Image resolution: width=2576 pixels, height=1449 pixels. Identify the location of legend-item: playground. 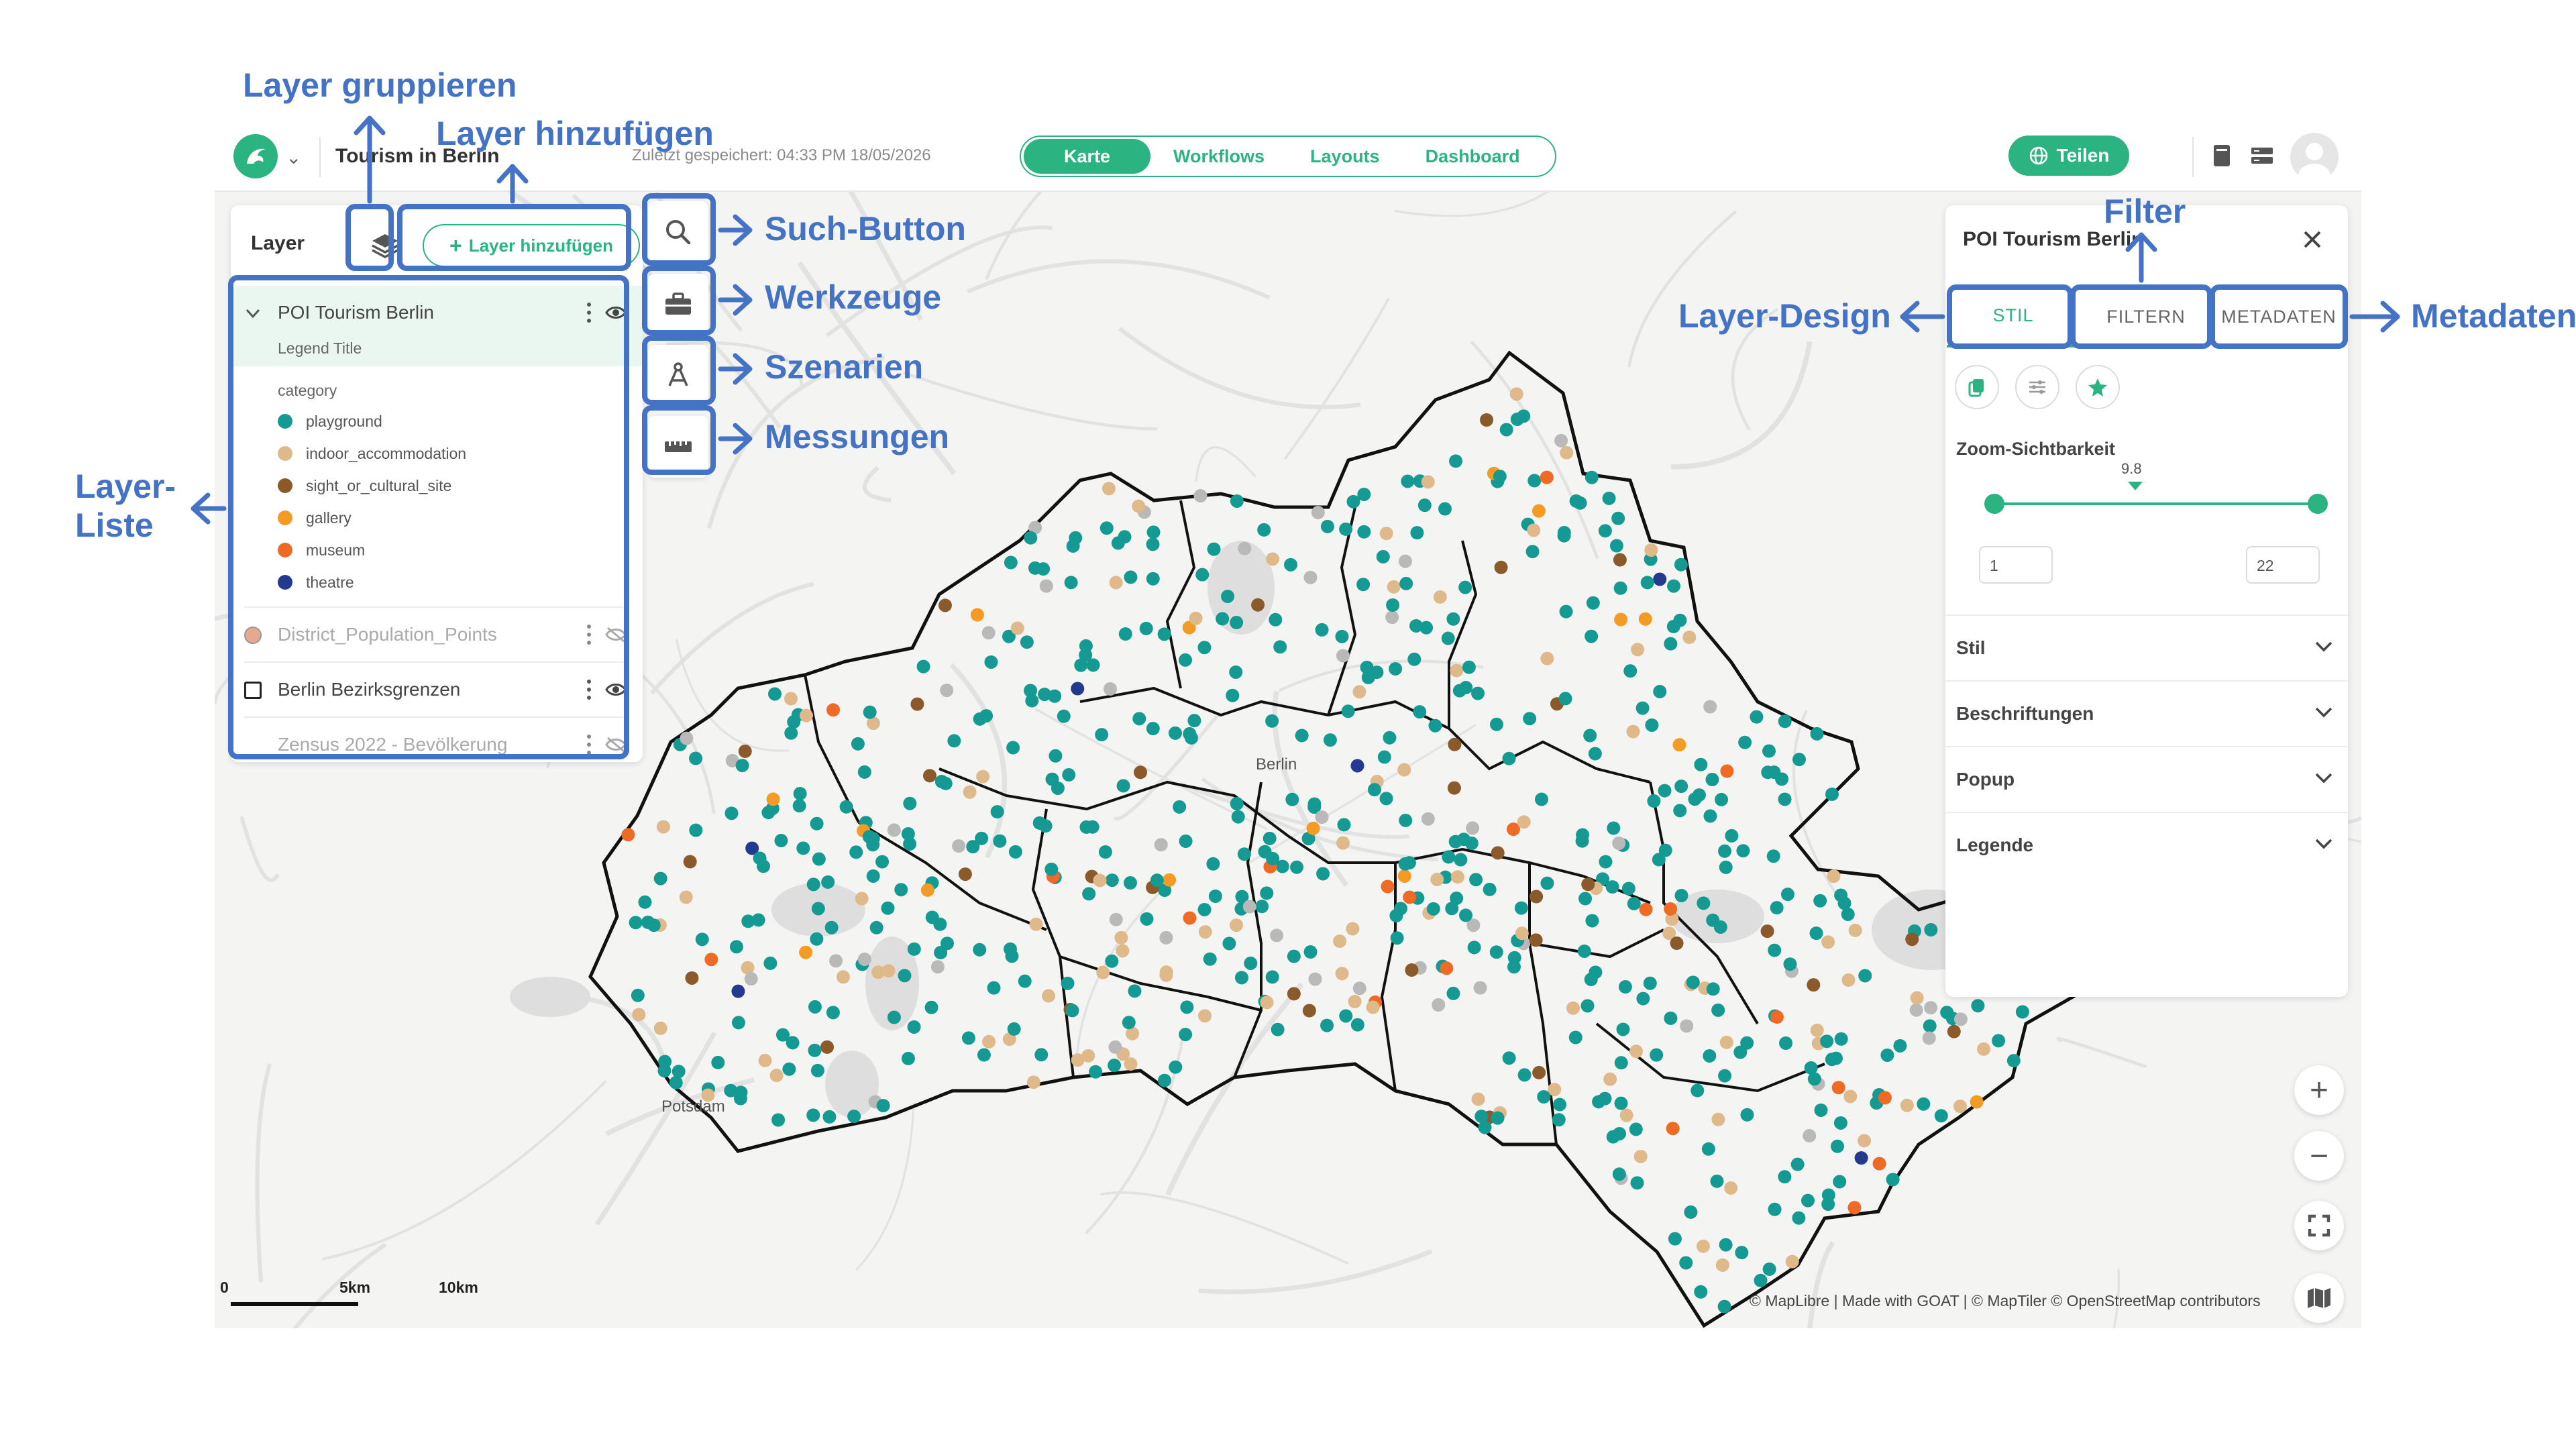
(460, 421).